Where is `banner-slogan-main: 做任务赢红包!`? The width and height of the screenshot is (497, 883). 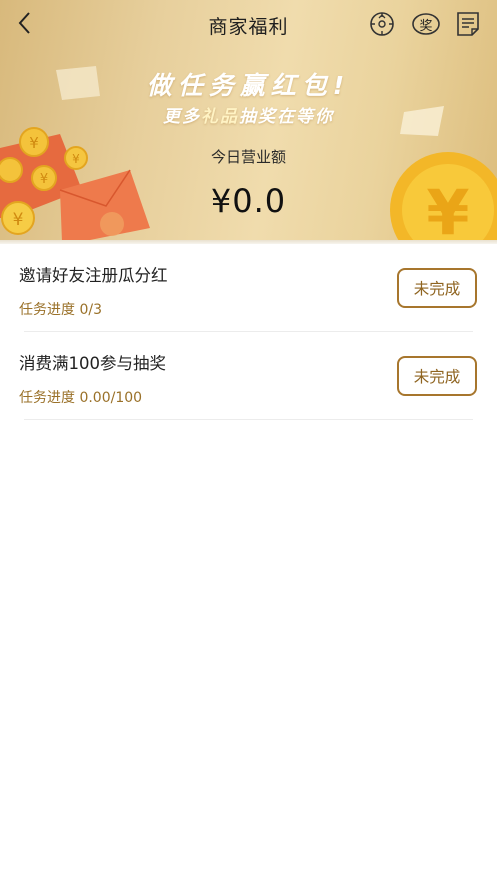
banner-slogan-main: 做任务赢红包! is located at coordinates (248, 85).